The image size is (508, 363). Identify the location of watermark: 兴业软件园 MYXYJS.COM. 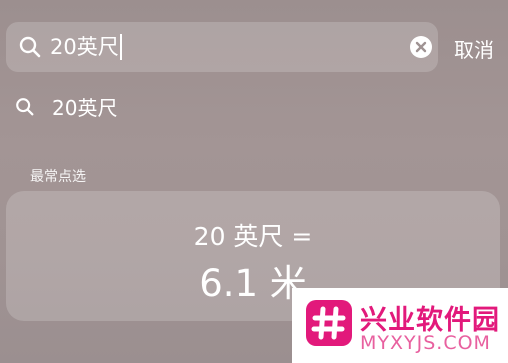
(400, 325).